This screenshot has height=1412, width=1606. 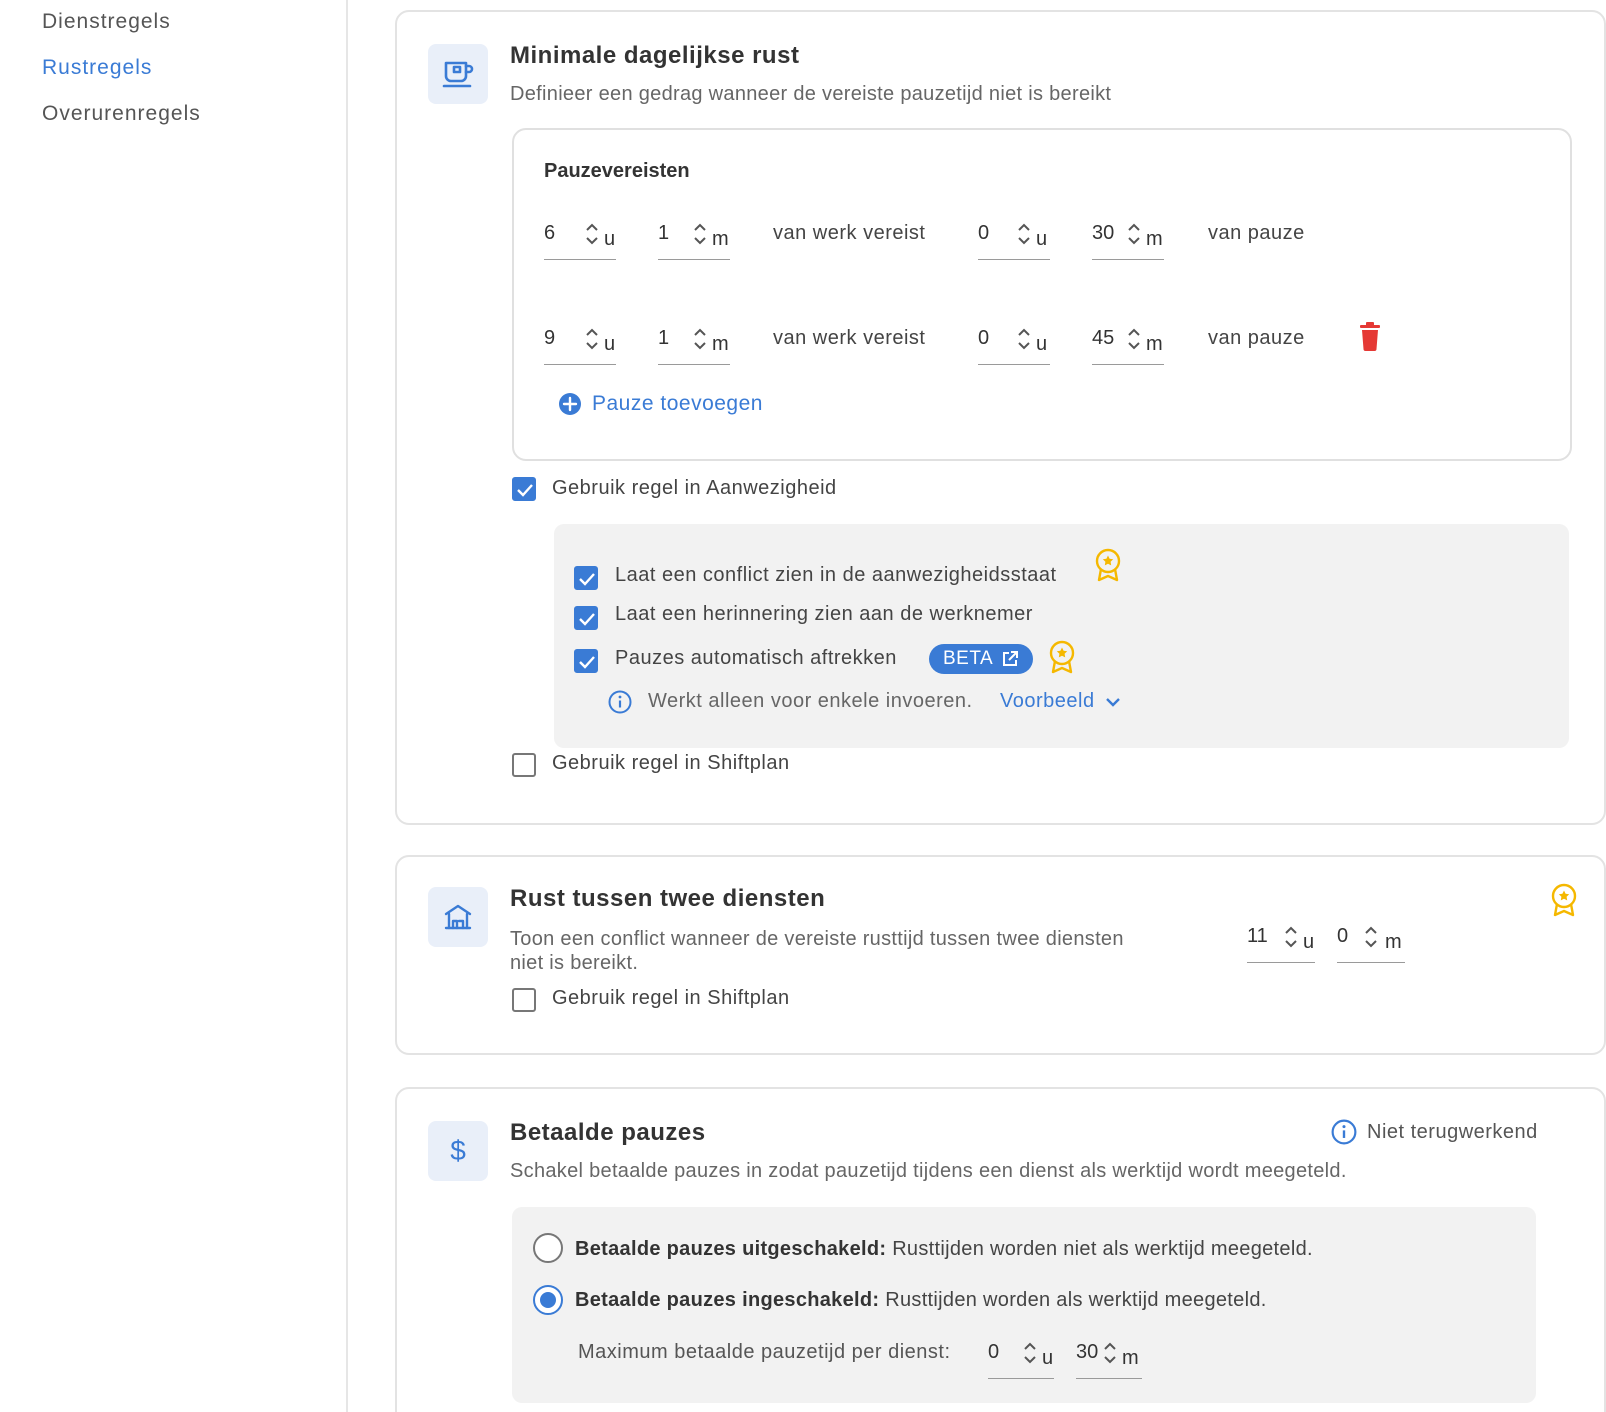 I want to click on auto-deduct-label: Pauzes automatisch aftrekken, so click(x=756, y=658).